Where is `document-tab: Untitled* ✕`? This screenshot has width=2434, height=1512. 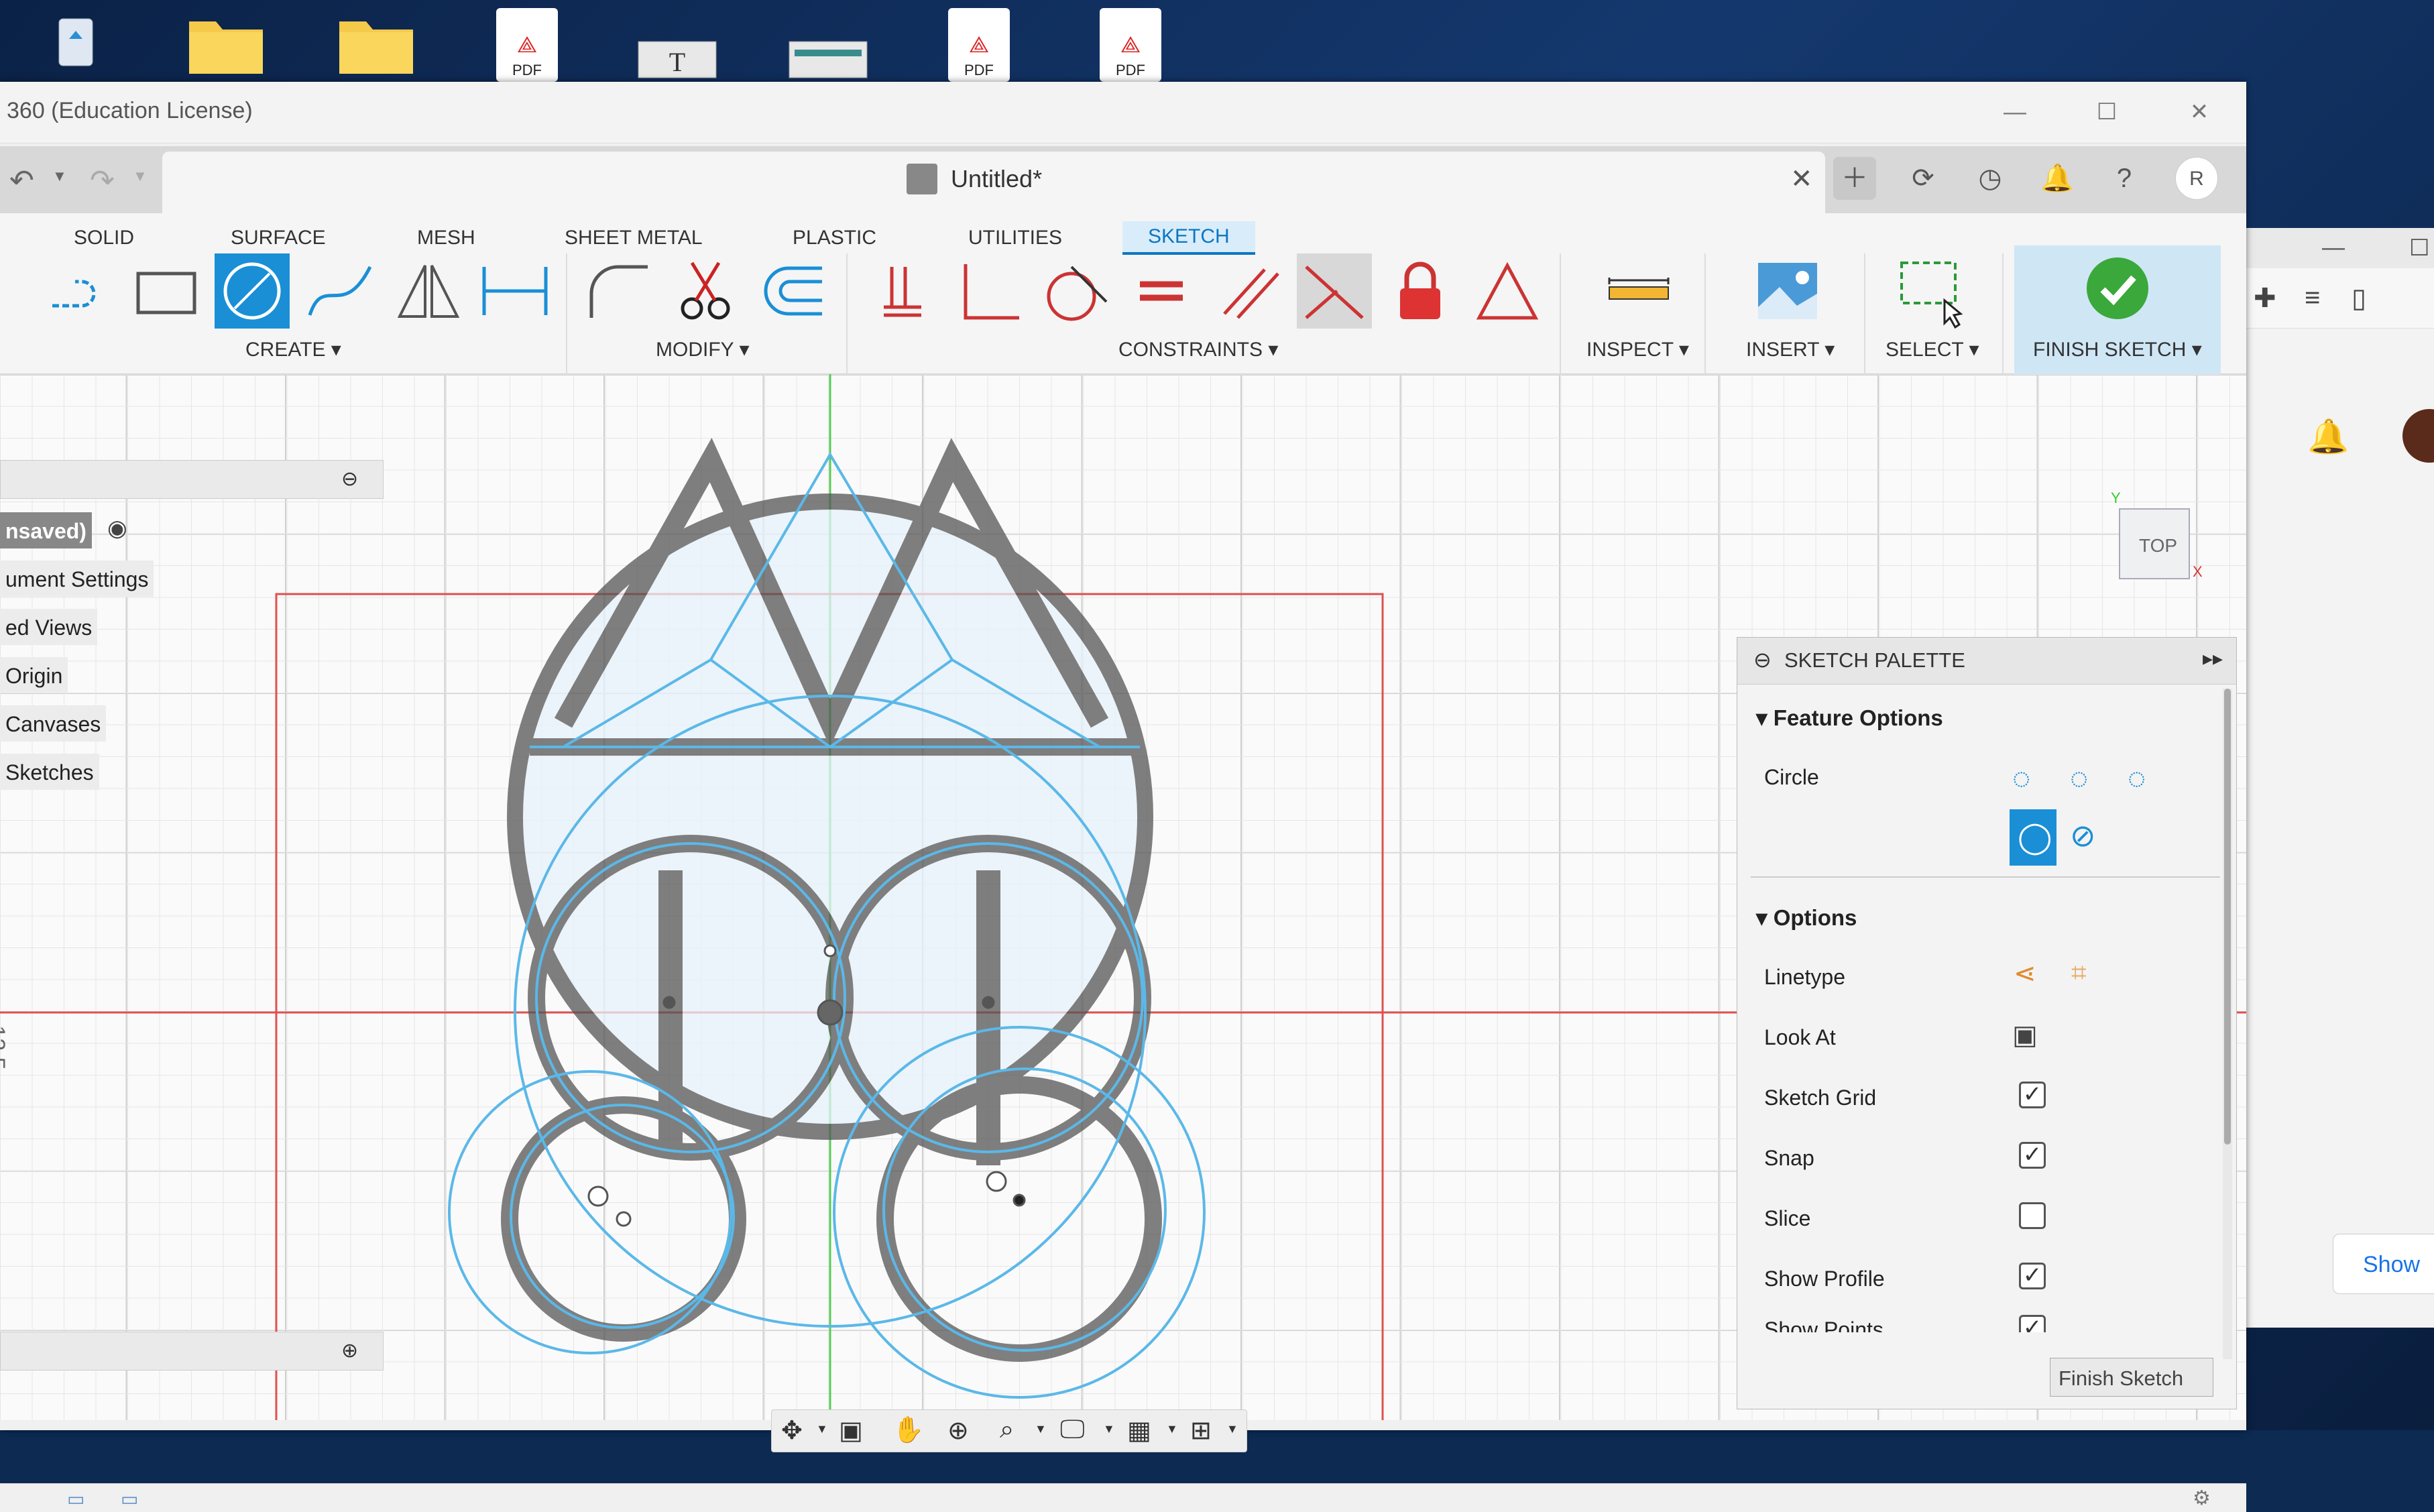 document-tab: Untitled* ✕ is located at coordinates (993, 183).